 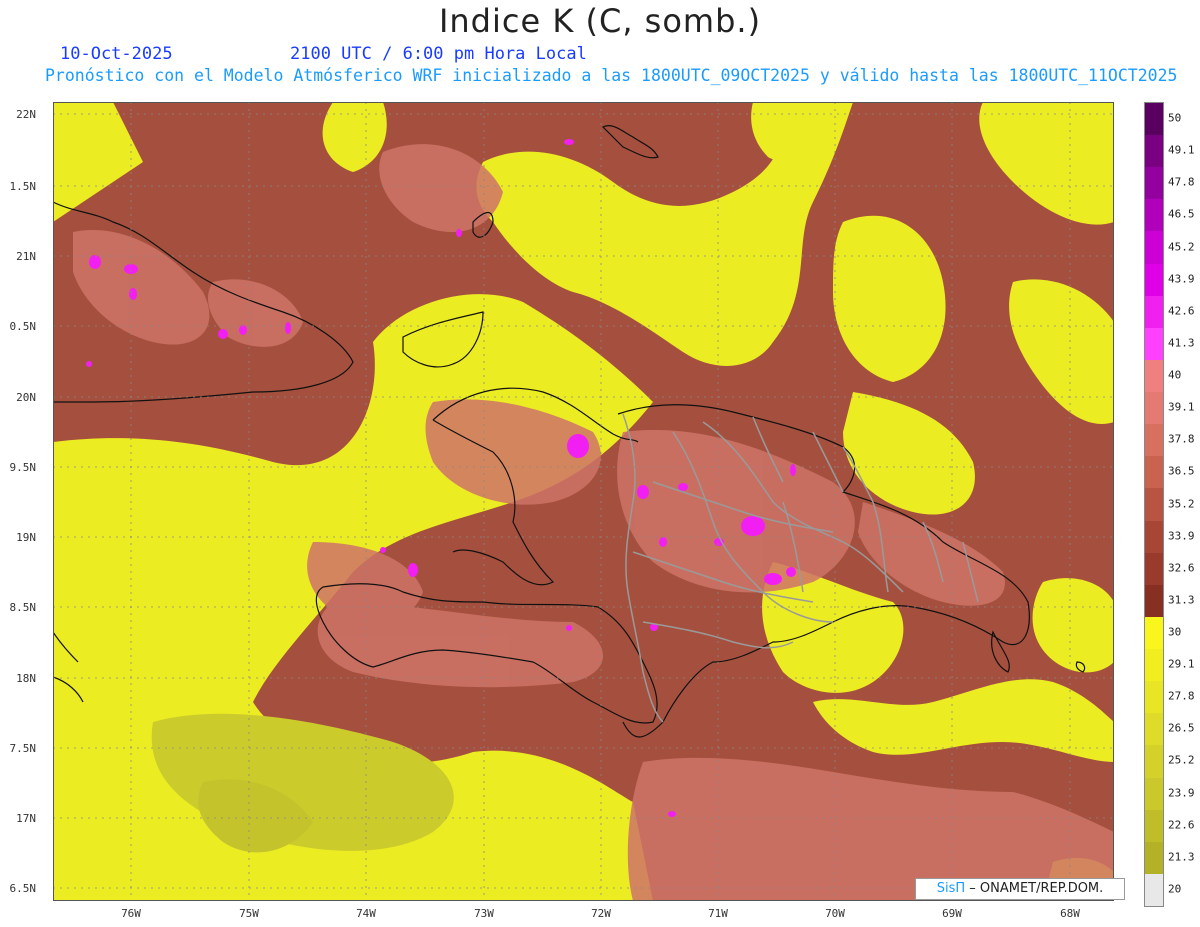 What do you see at coordinates (366, 913) in the screenshot?
I see `lon-label: 74W` at bounding box center [366, 913].